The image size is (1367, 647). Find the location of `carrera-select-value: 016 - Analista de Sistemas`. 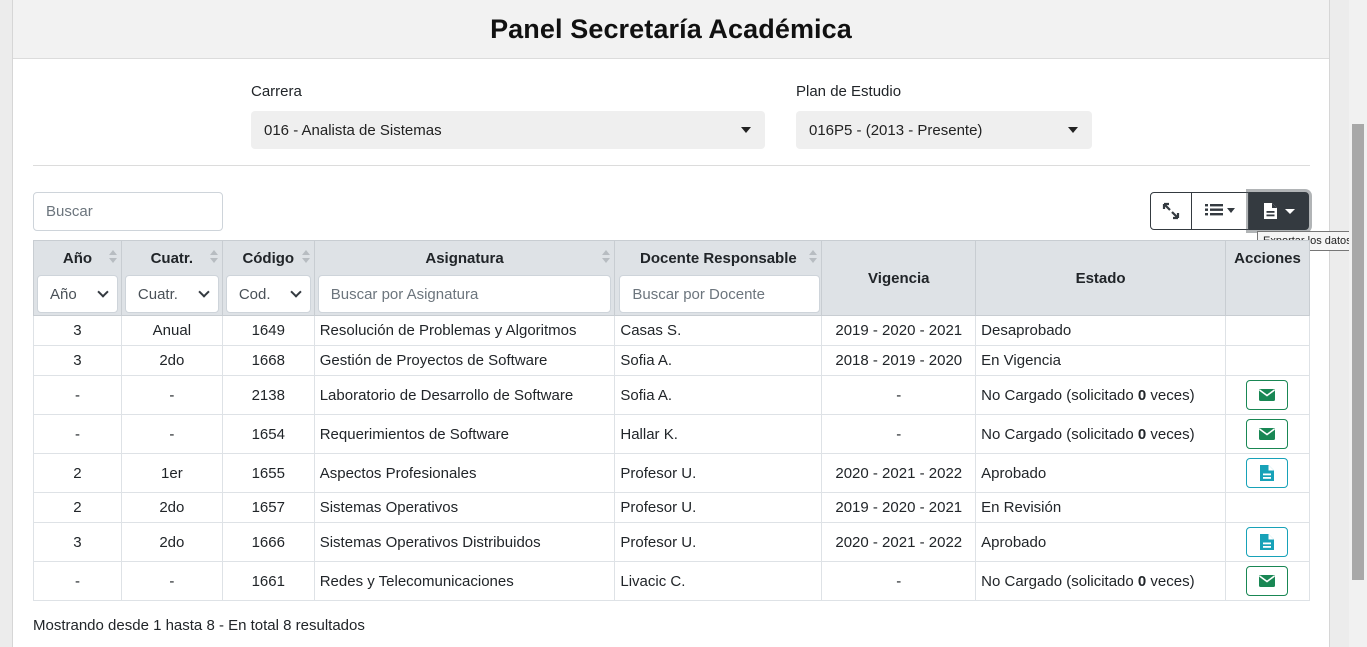

carrera-select-value: 016 - Analista de Sistemas is located at coordinates (353, 130).